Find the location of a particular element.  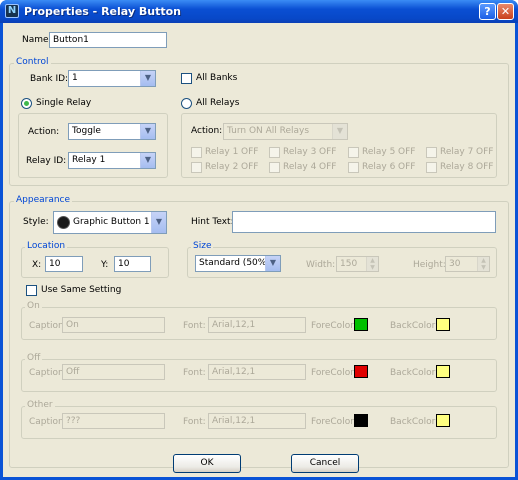

help-button: ? is located at coordinates (487, 11).